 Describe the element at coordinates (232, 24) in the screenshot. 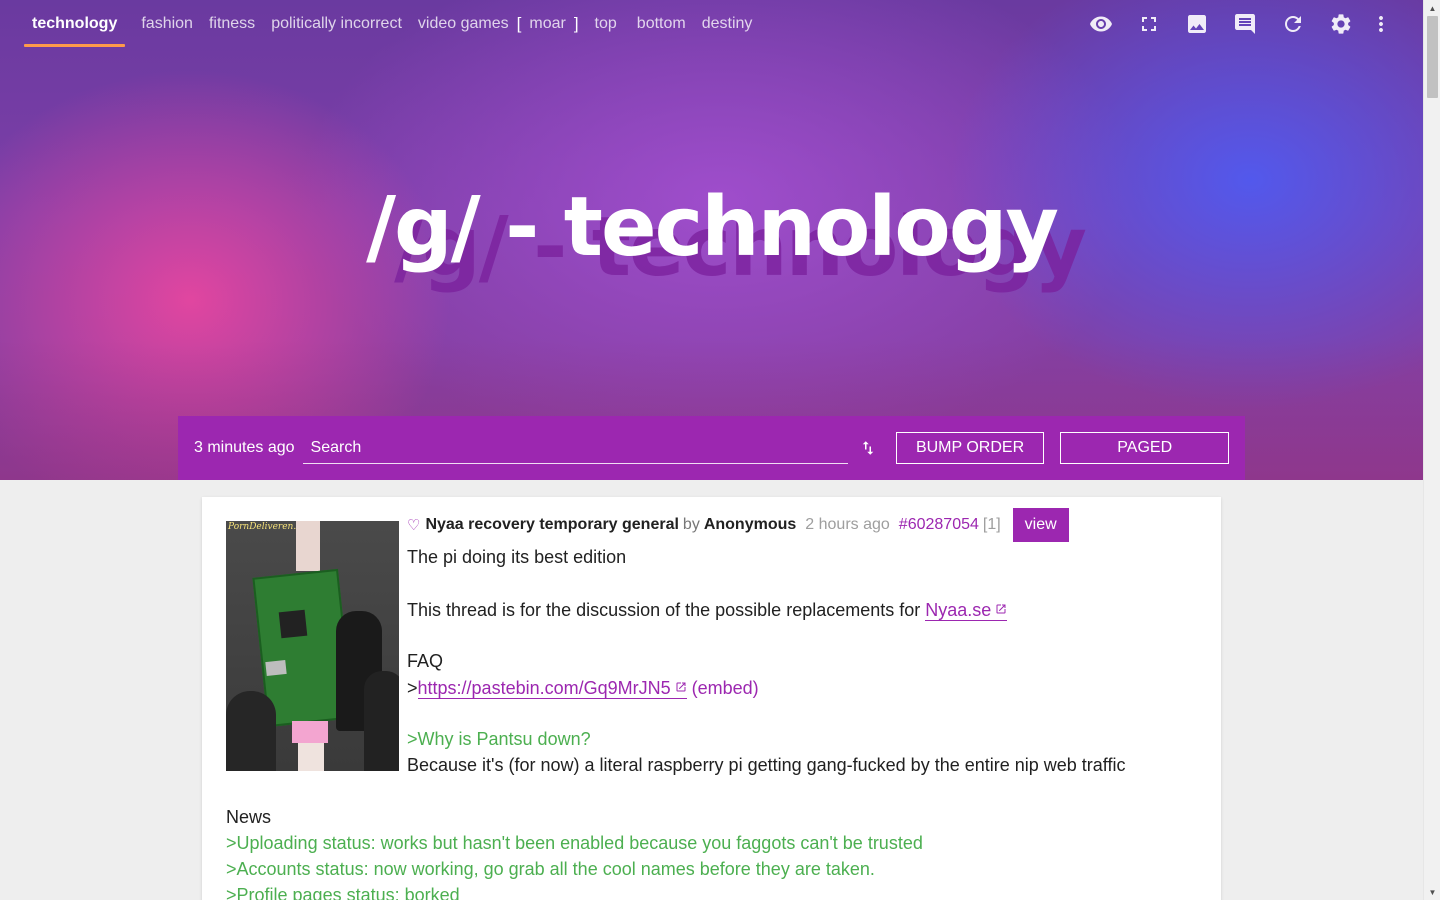

I see `nav-board-fitness: fitness` at that location.